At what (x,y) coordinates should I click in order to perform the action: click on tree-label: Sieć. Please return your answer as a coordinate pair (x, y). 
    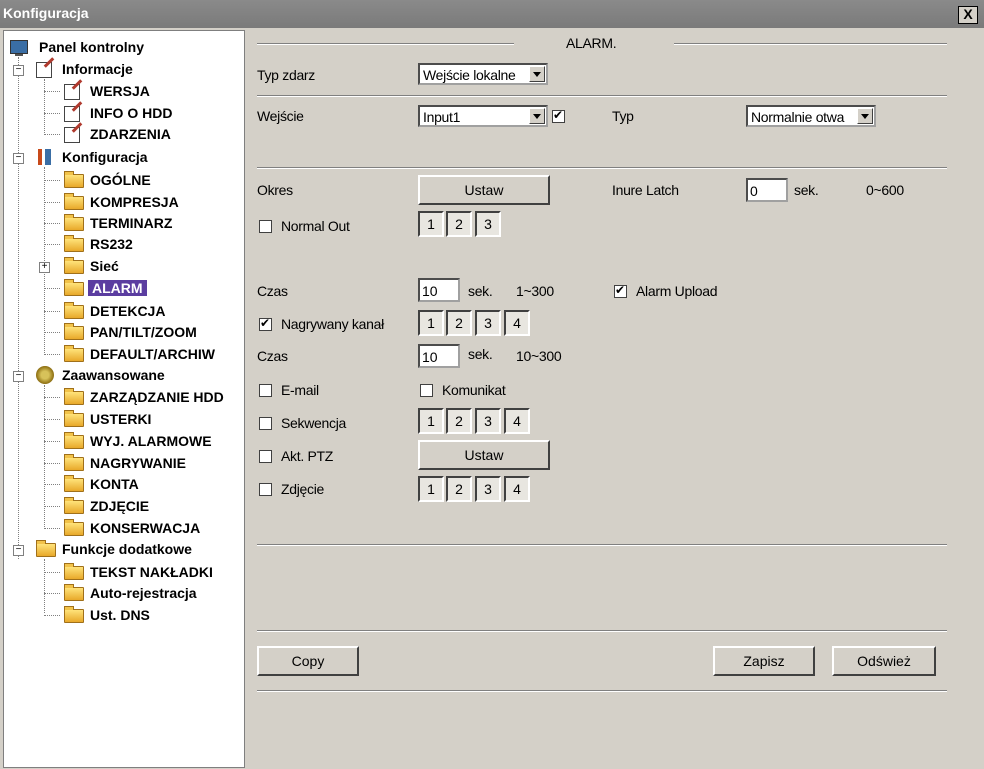
    Looking at the image, I should click on (104, 266).